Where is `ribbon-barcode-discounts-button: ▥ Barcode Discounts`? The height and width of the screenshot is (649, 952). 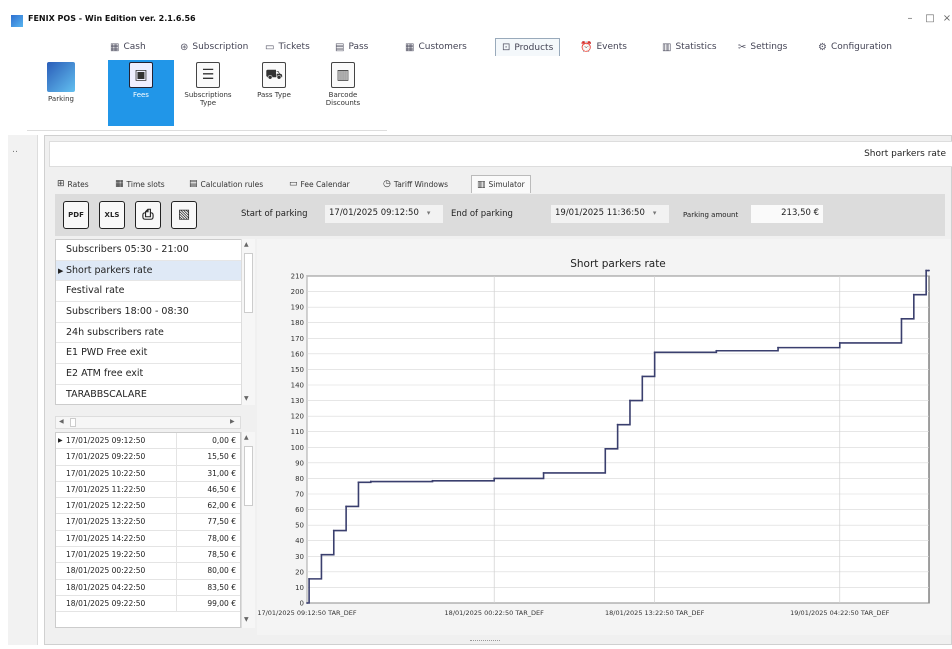
ribbon-barcode-discounts-button: ▥ Barcode Discounts is located at coordinates (343, 93).